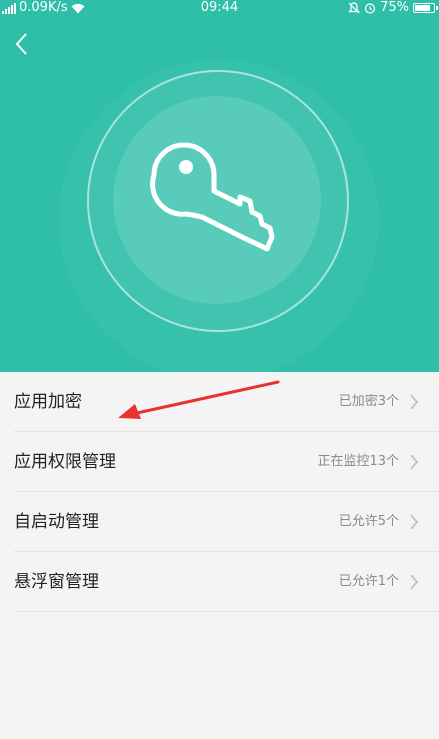 This screenshot has height=739, width=439. I want to click on menu-item-app-permissions: 应用权限管理 正在监控13个, so click(219, 462).